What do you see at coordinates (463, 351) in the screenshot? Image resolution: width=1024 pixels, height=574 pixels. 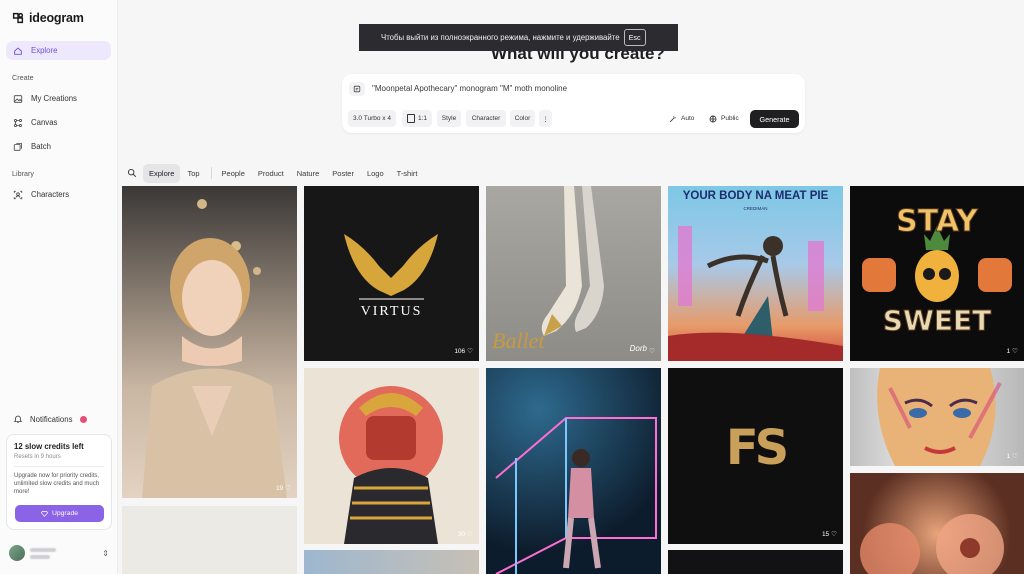 I see `likes-count: 106 ♡` at bounding box center [463, 351].